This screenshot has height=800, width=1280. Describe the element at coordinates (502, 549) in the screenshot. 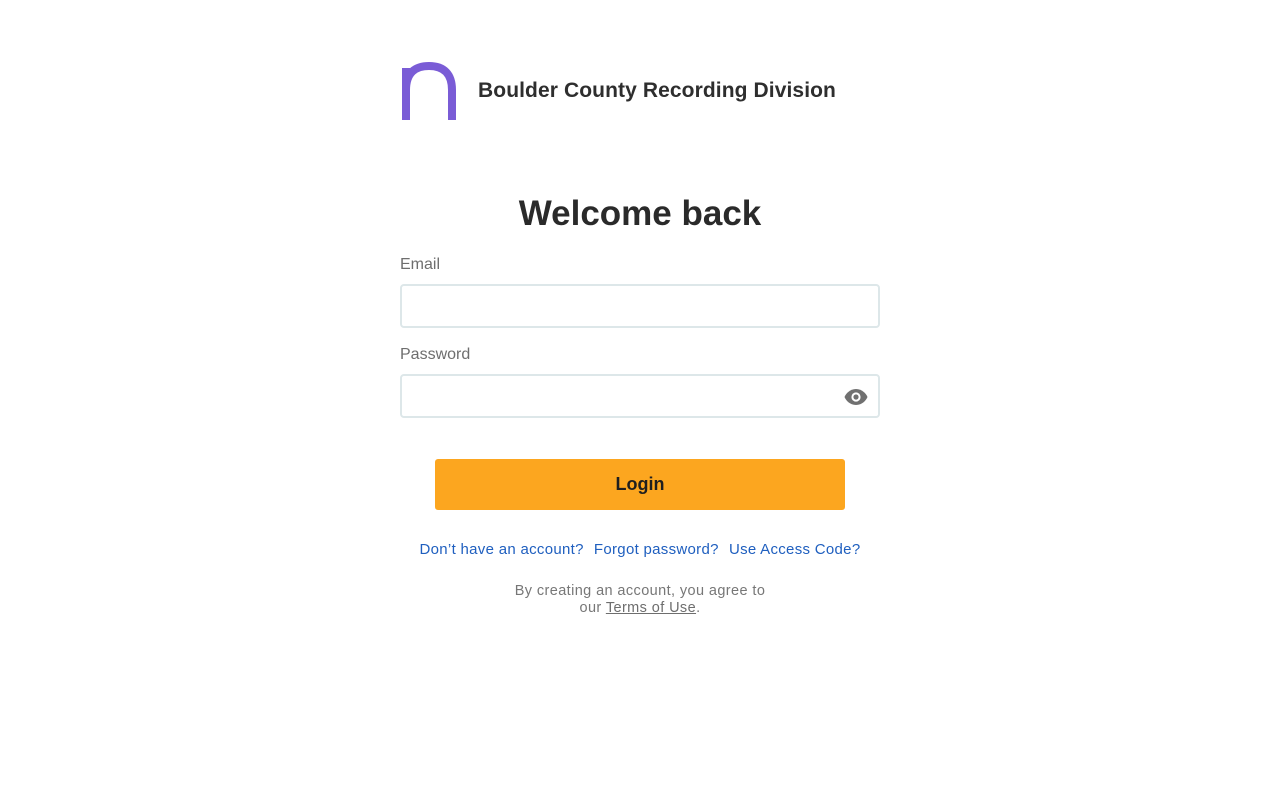

I see `signup-link: Don’t have an account?` at that location.